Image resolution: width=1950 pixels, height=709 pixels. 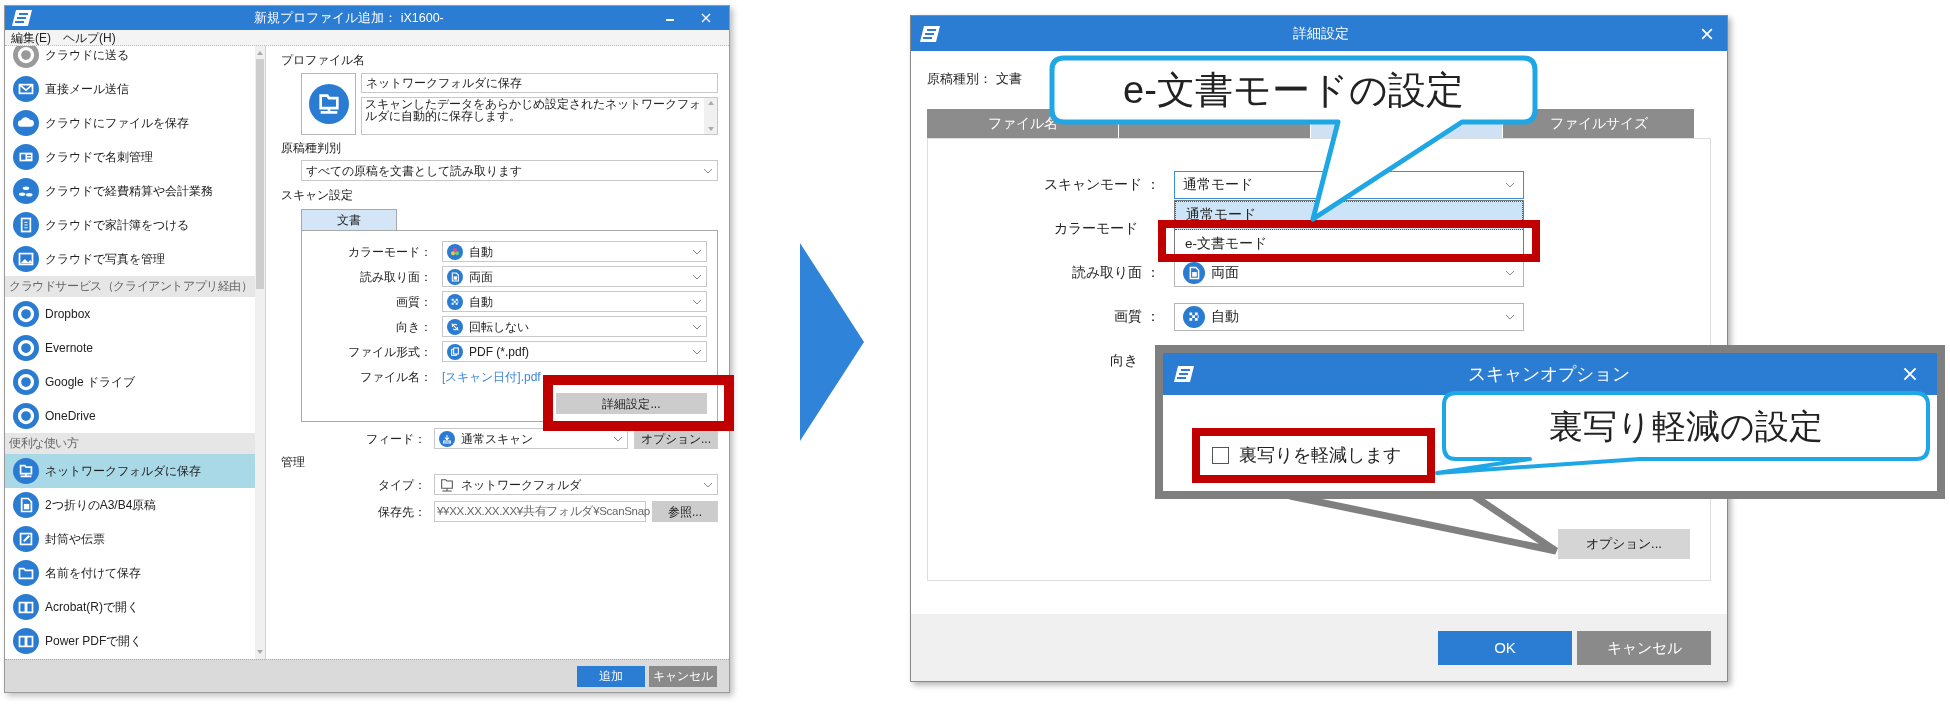 What do you see at coordinates (395, 277) in the screenshot?
I see `field-label: 読み取り面：` at bounding box center [395, 277].